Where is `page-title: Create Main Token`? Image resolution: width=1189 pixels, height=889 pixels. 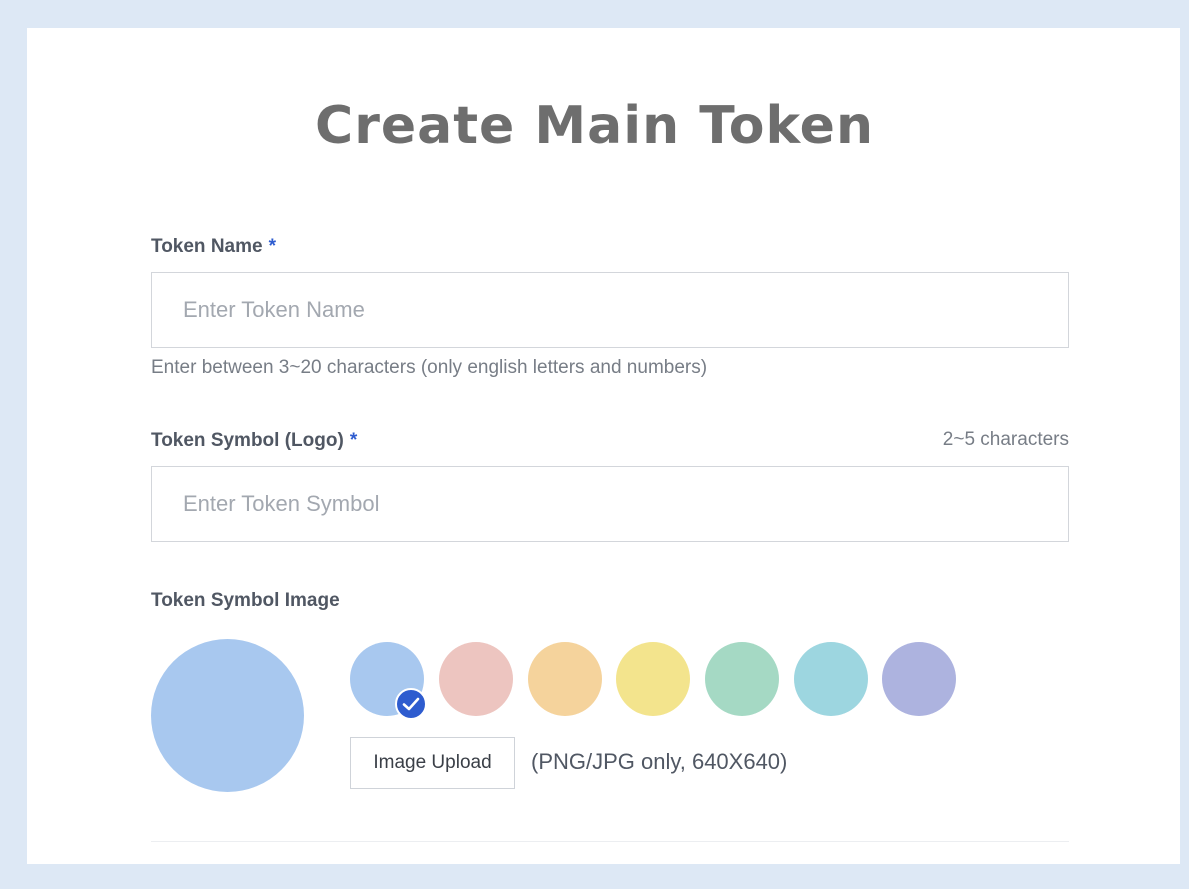
page-title: Create Main Token is located at coordinates (594, 126).